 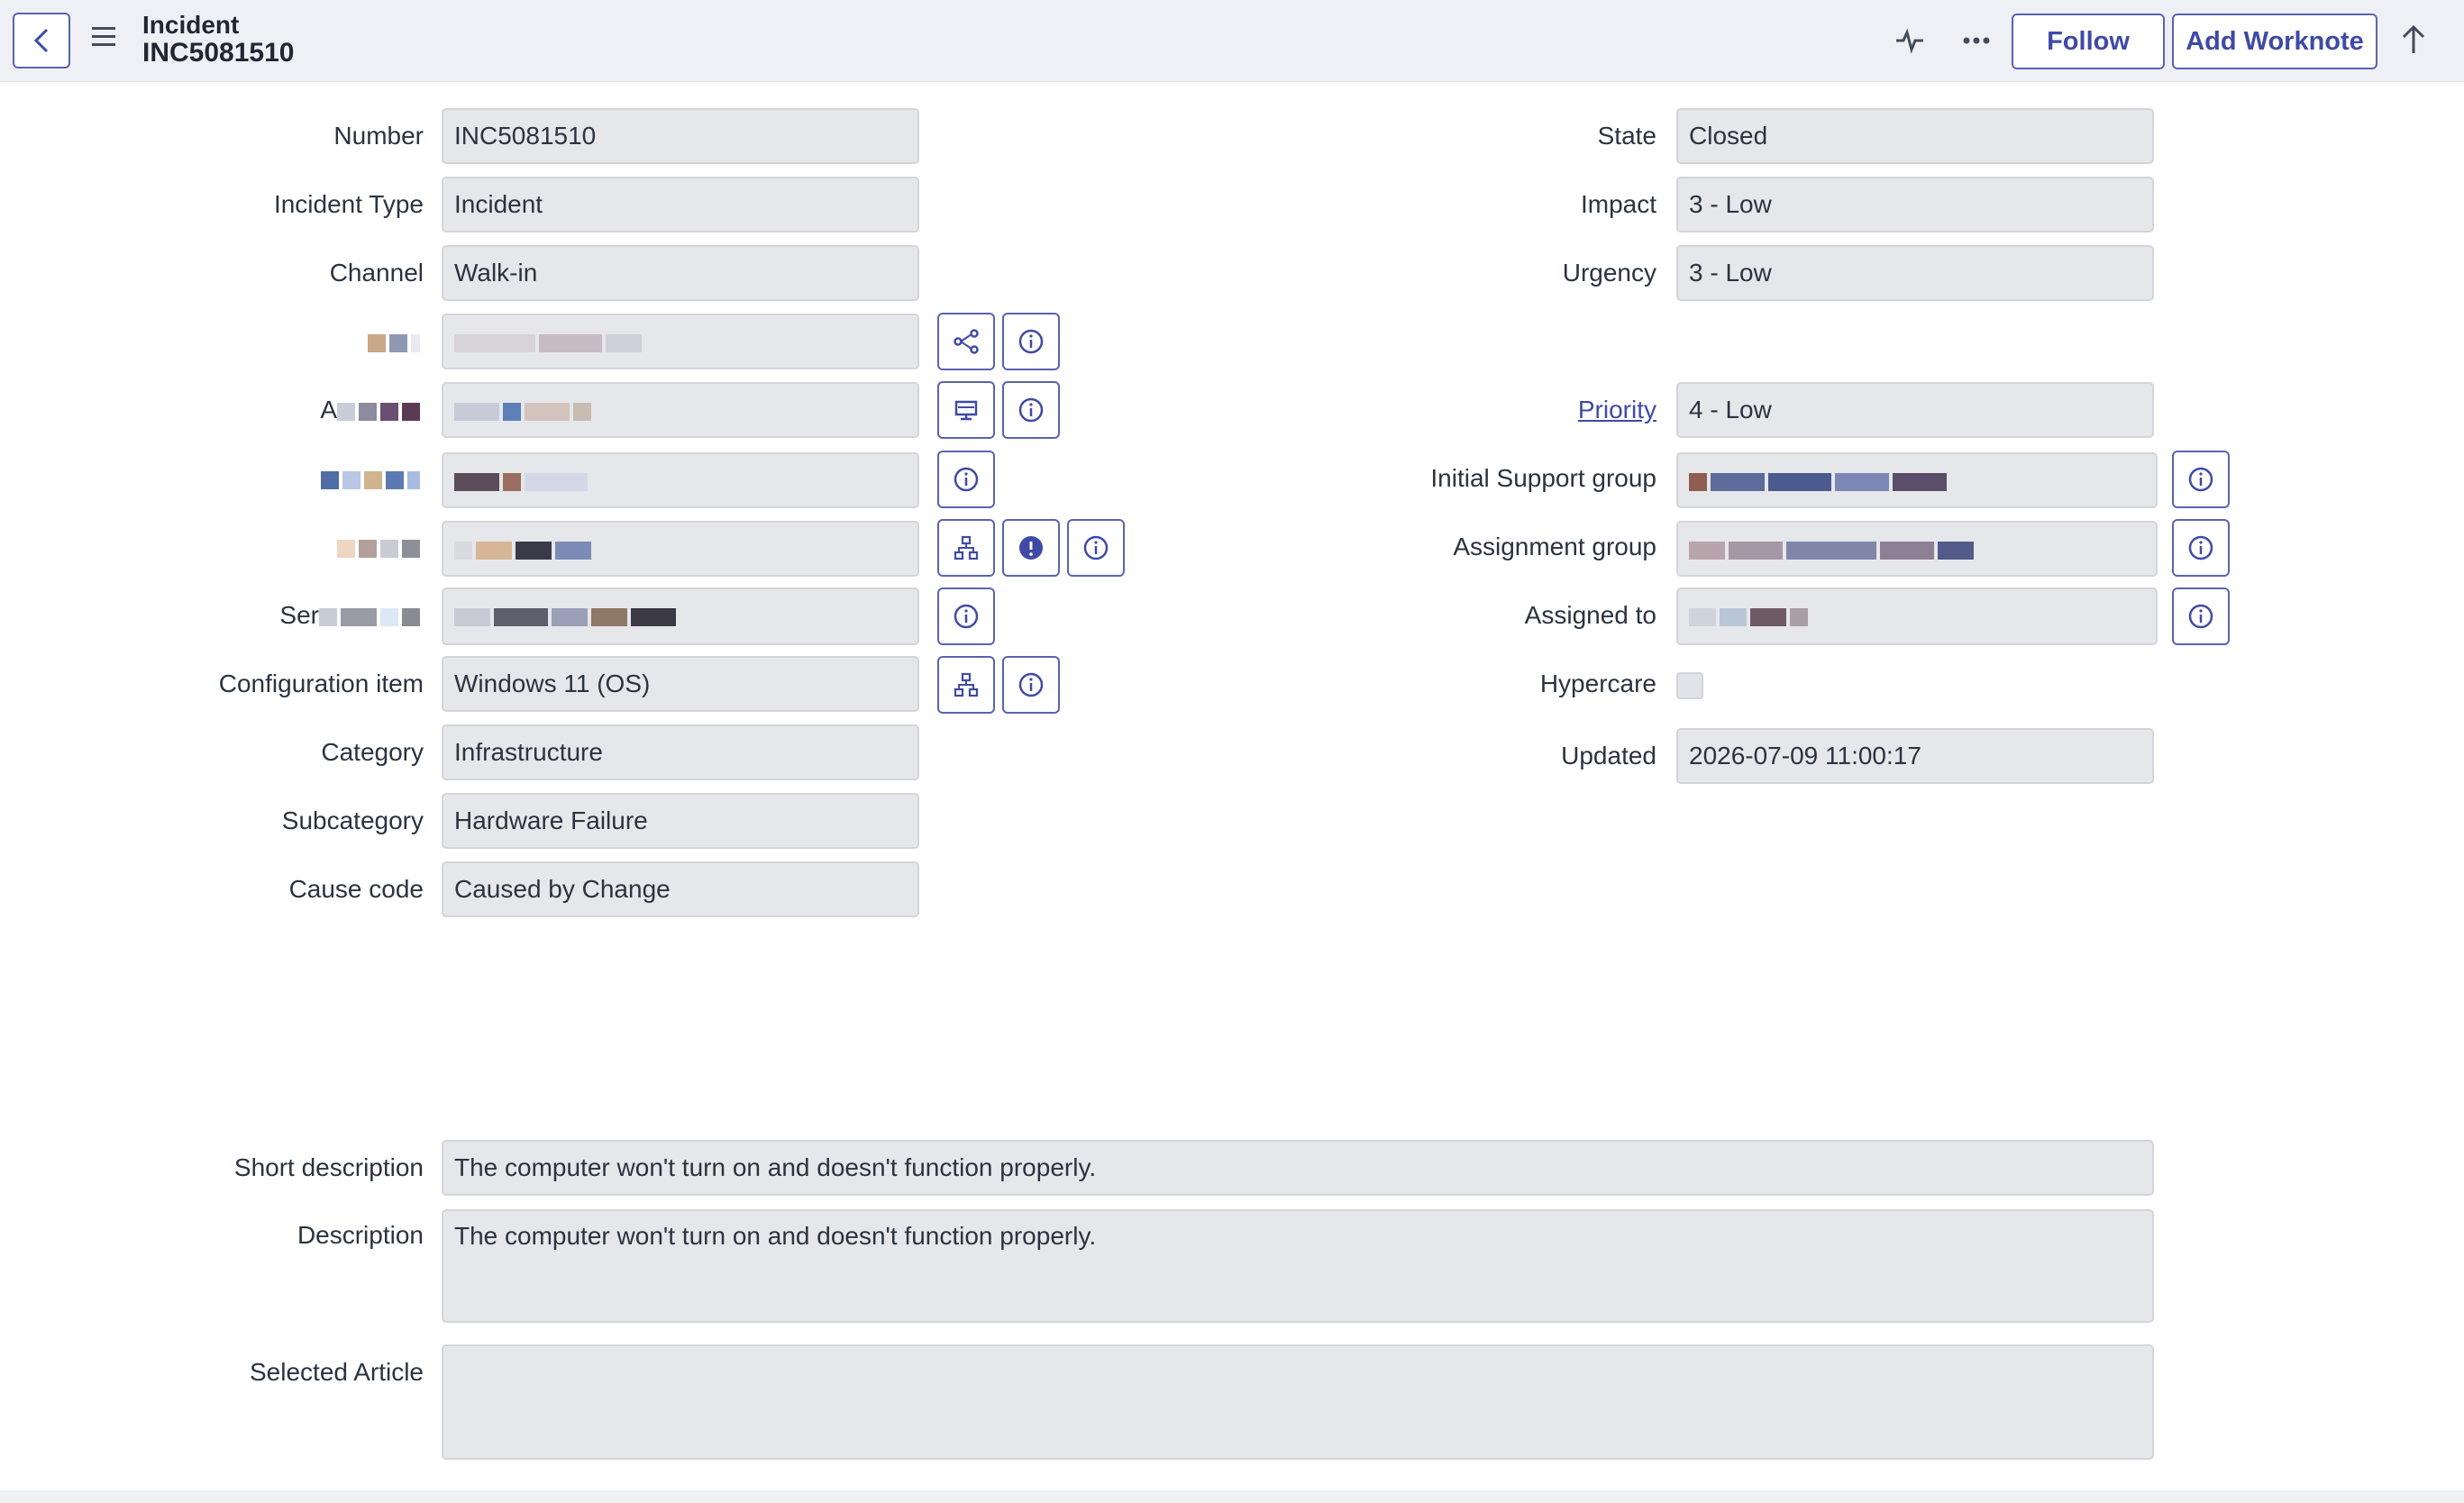 I want to click on record-number: INC5081510, so click(x=218, y=53).